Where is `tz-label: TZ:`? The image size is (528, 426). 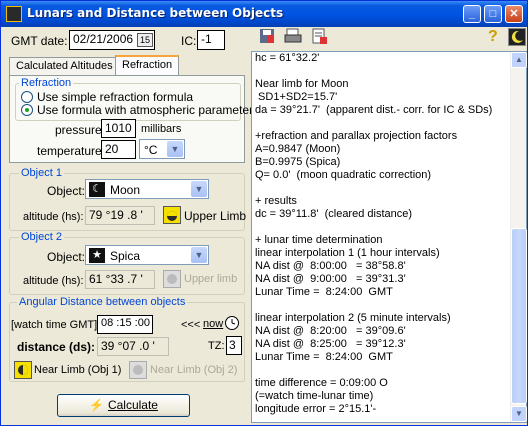
tz-label: TZ: is located at coordinates (216, 346).